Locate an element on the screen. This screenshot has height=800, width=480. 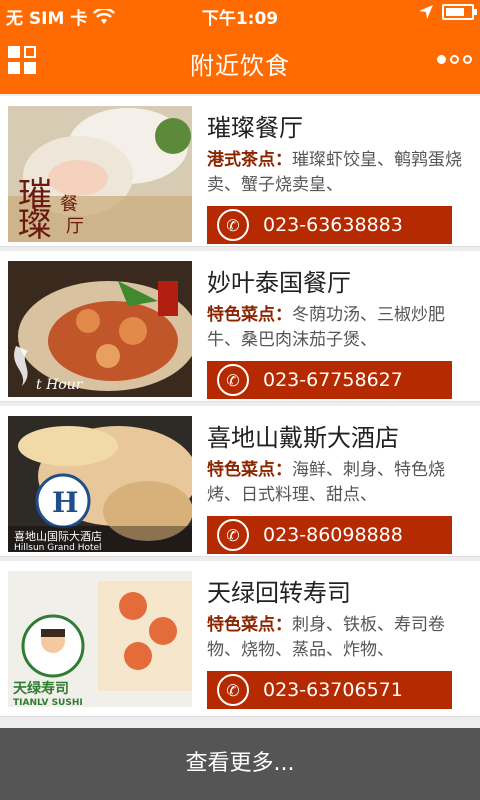
location-arrow-icon is located at coordinates (426, 12).